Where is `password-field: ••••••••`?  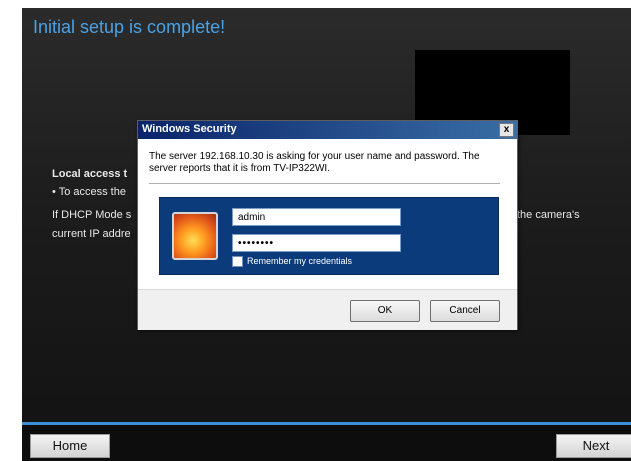 password-field: •••••••• is located at coordinates (316, 243).